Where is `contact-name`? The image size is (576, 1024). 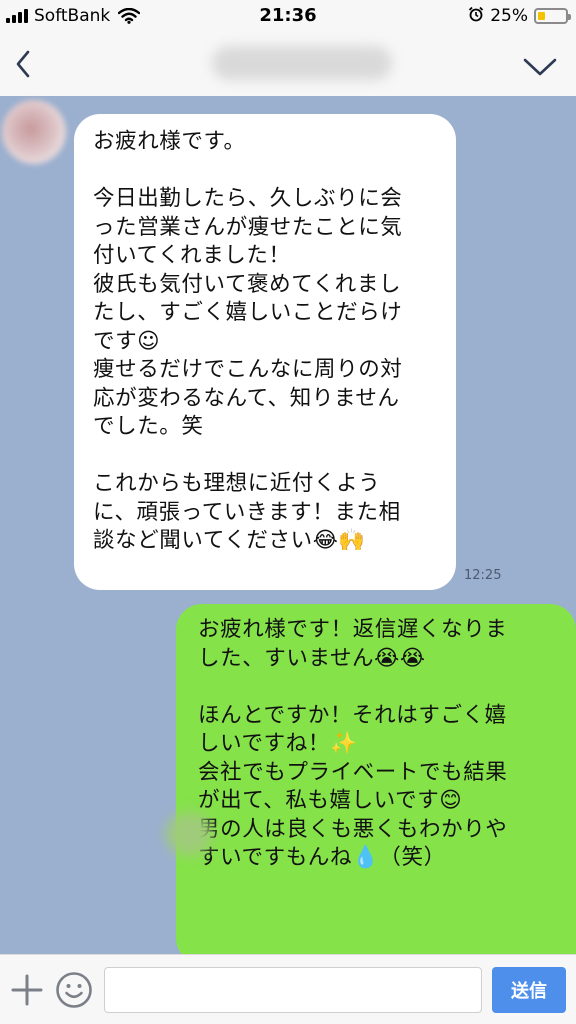 contact-name is located at coordinates (302, 63).